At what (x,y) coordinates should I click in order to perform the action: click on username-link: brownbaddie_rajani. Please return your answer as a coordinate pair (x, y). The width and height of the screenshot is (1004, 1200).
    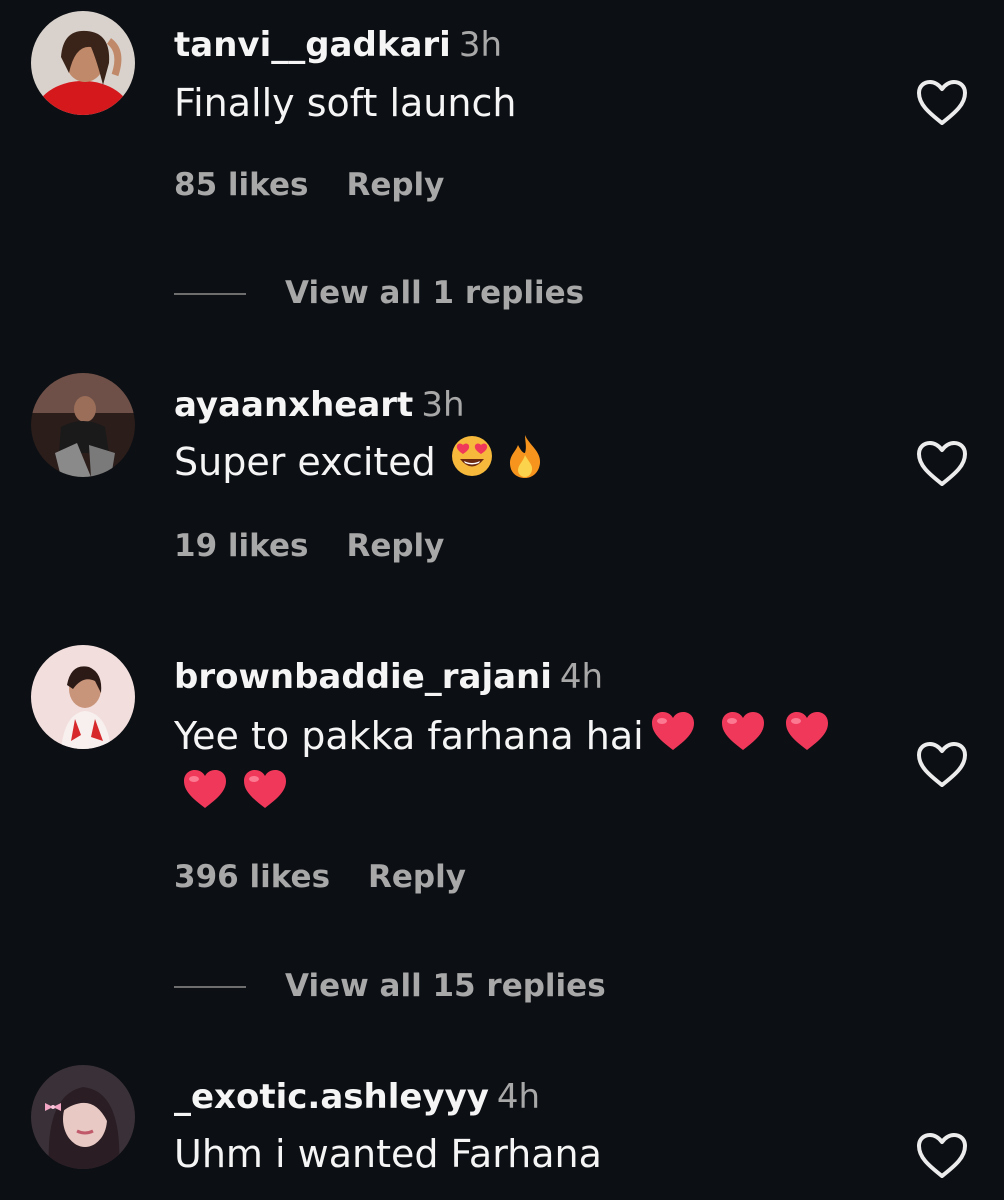
    Looking at the image, I should click on (363, 677).